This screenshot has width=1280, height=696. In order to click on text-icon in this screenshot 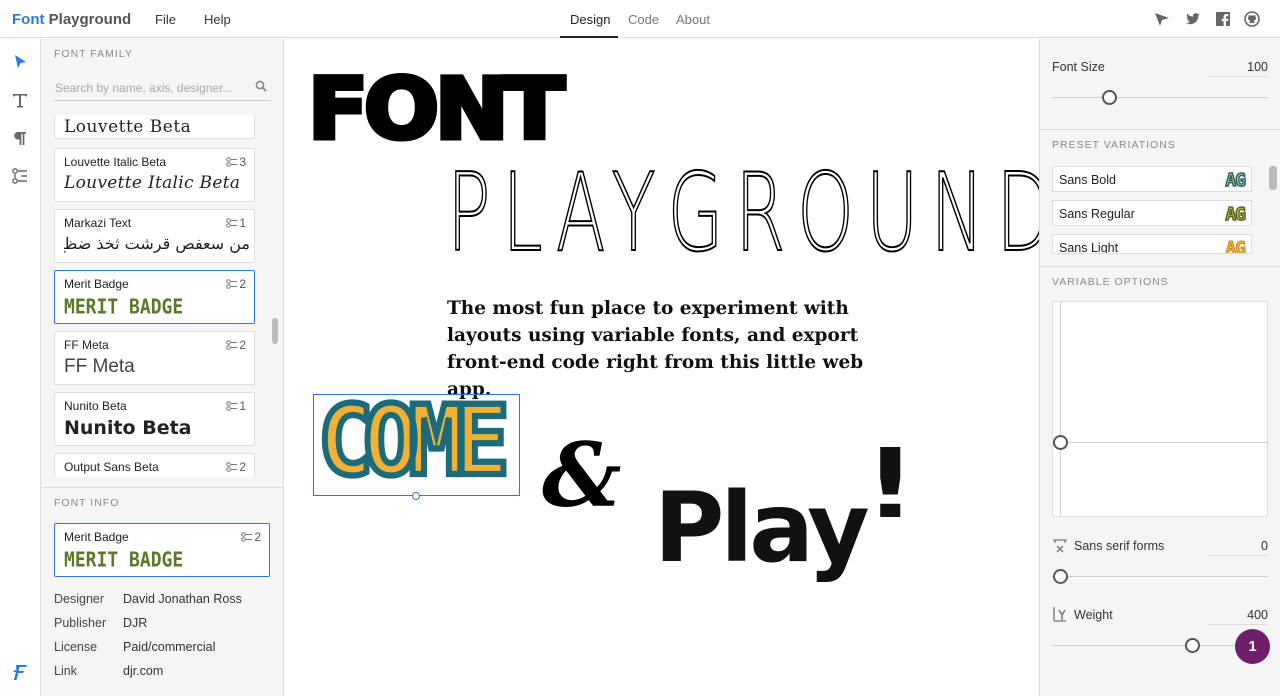, I will do `click(20, 100)`.